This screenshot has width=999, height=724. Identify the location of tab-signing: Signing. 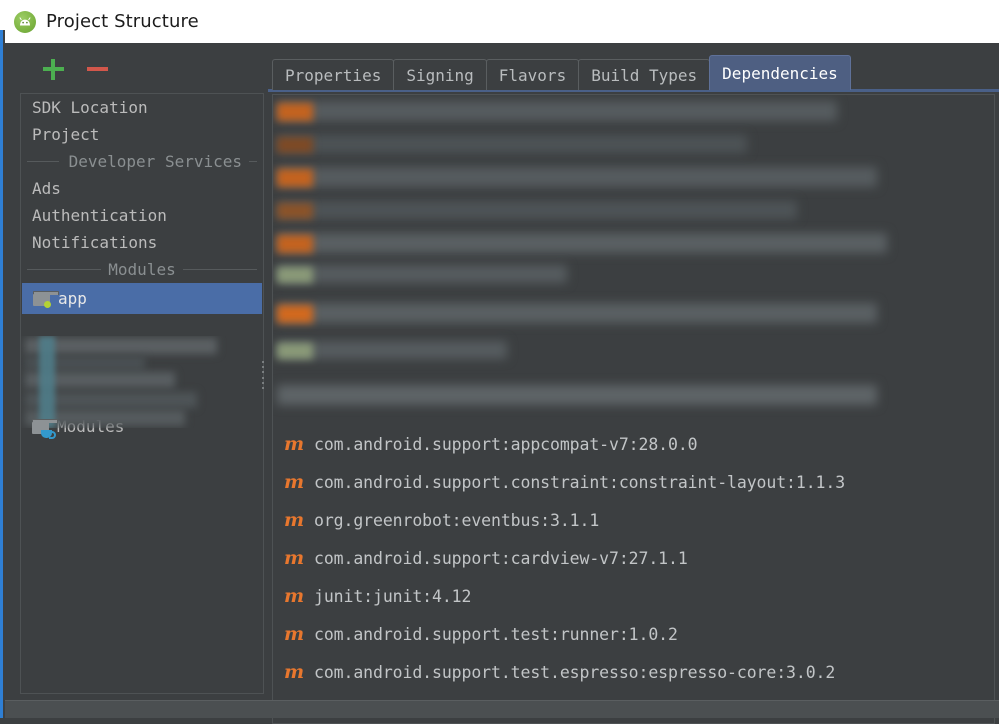
(440, 74).